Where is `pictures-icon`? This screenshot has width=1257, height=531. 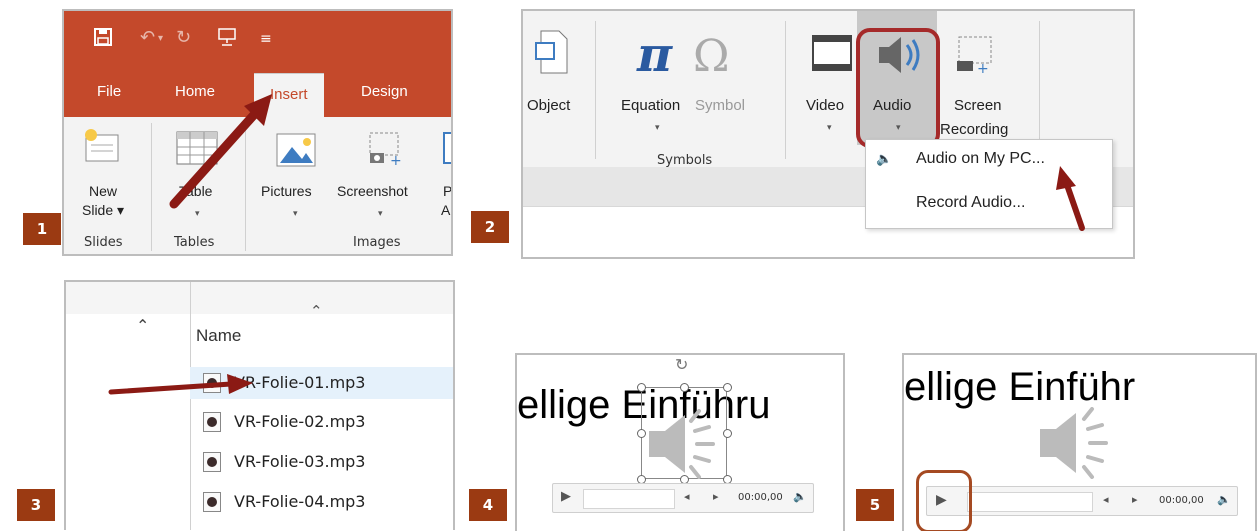 pictures-icon is located at coordinates (296, 152).